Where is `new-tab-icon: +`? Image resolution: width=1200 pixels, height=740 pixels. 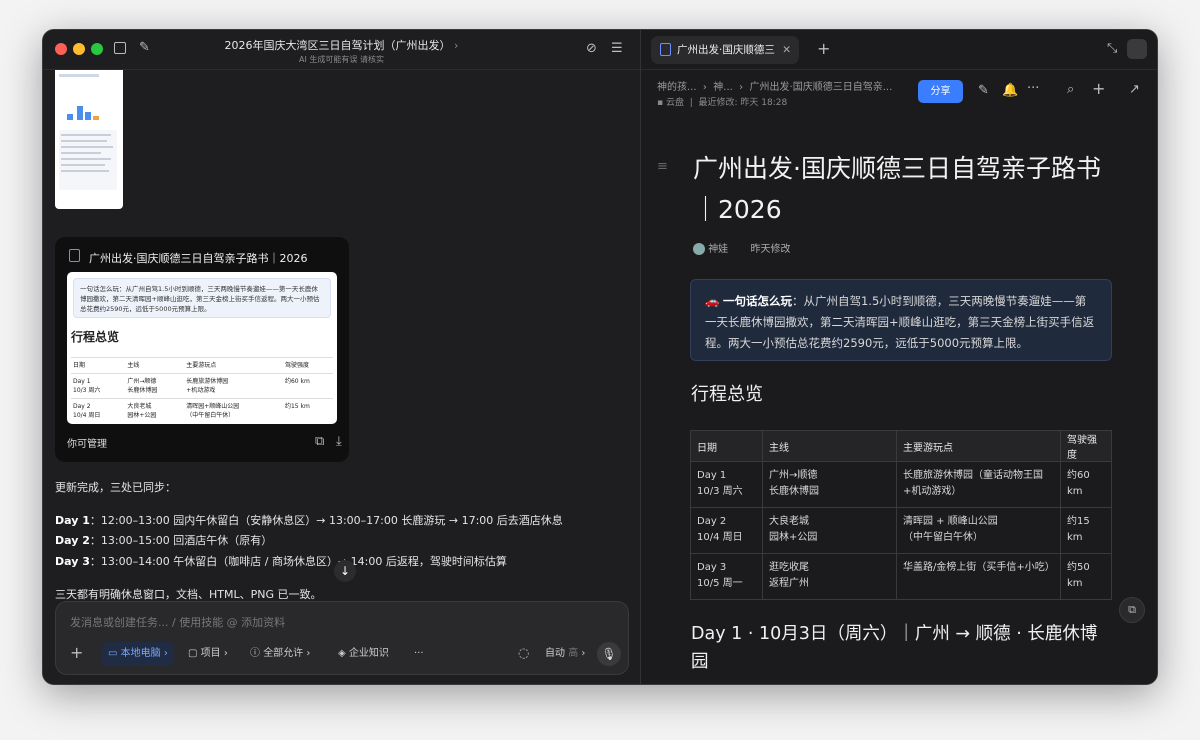 new-tab-icon: + is located at coordinates (823, 49).